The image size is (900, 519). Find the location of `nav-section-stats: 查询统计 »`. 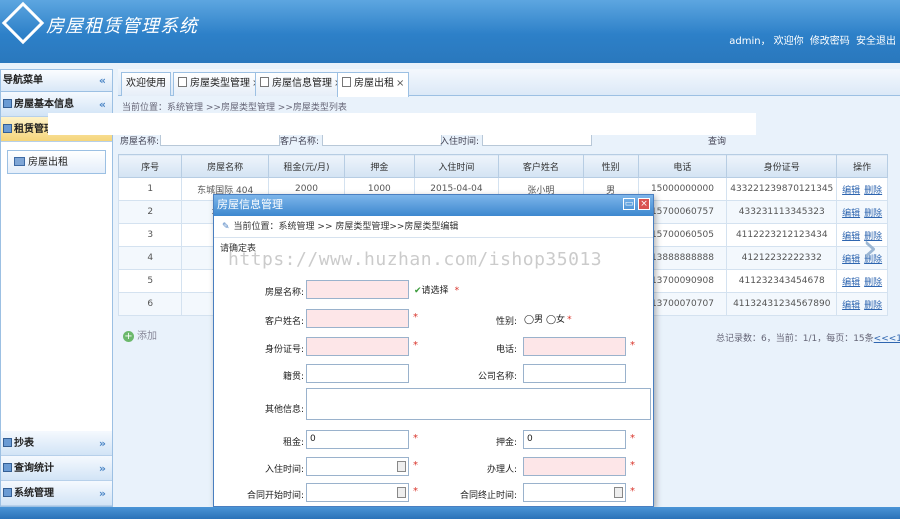

nav-section-stats: 查询统计 » is located at coordinates (56, 468).